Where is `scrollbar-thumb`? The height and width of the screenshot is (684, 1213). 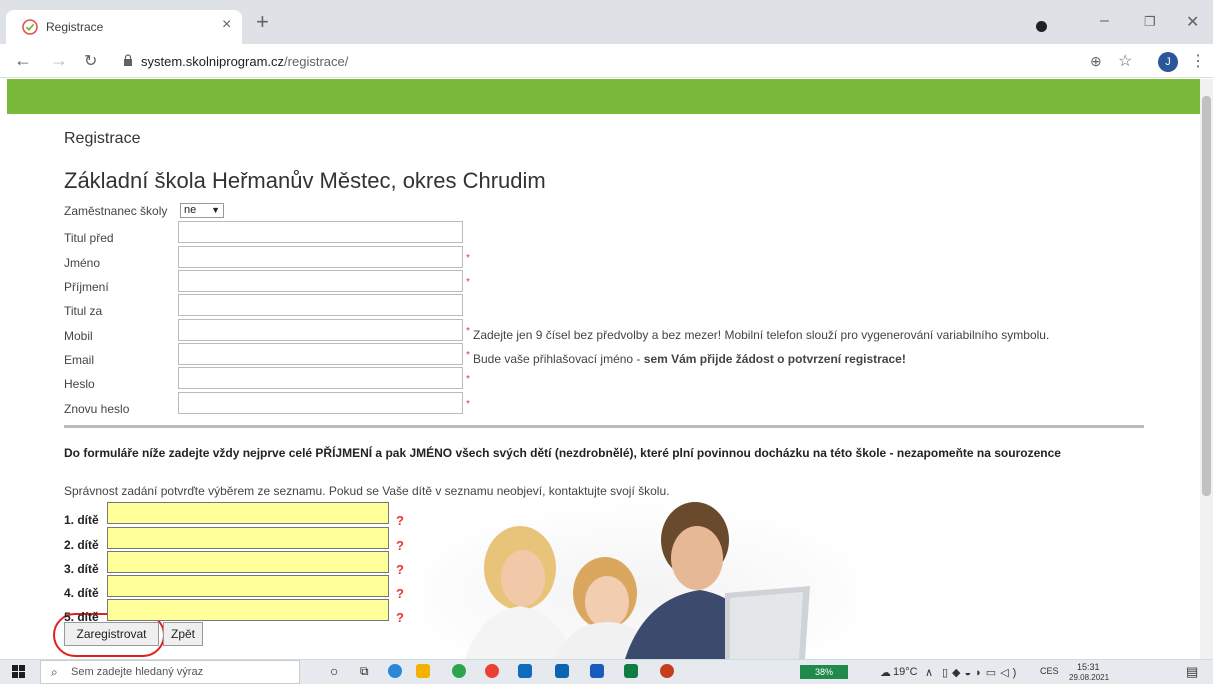 scrollbar-thumb is located at coordinates (1206, 296).